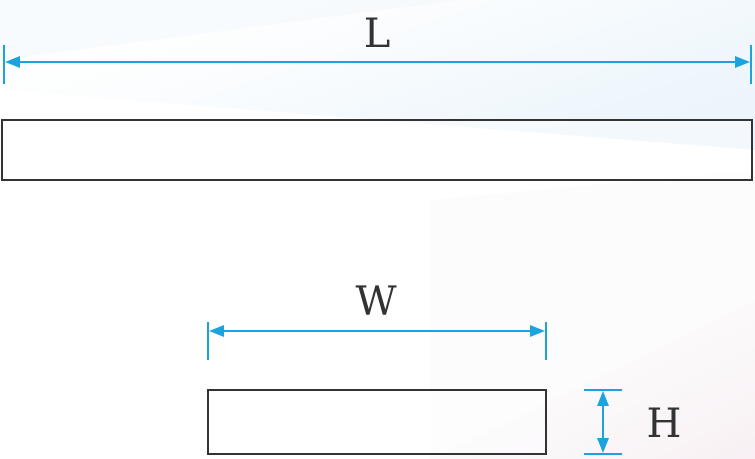  What do you see at coordinates (664, 424) in the screenshot?
I see `height-label: H` at bounding box center [664, 424].